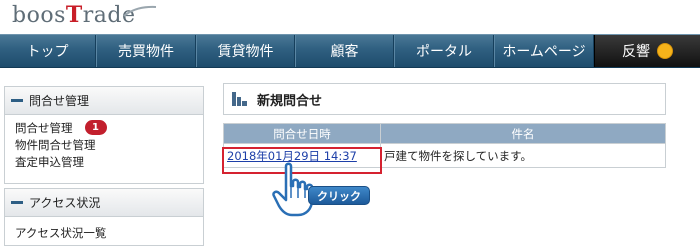 The image size is (700, 252). Describe the element at coordinates (109, 144) in the screenshot. I see `sidebar-item-property-inquiries: 物件問合せ管理` at that location.